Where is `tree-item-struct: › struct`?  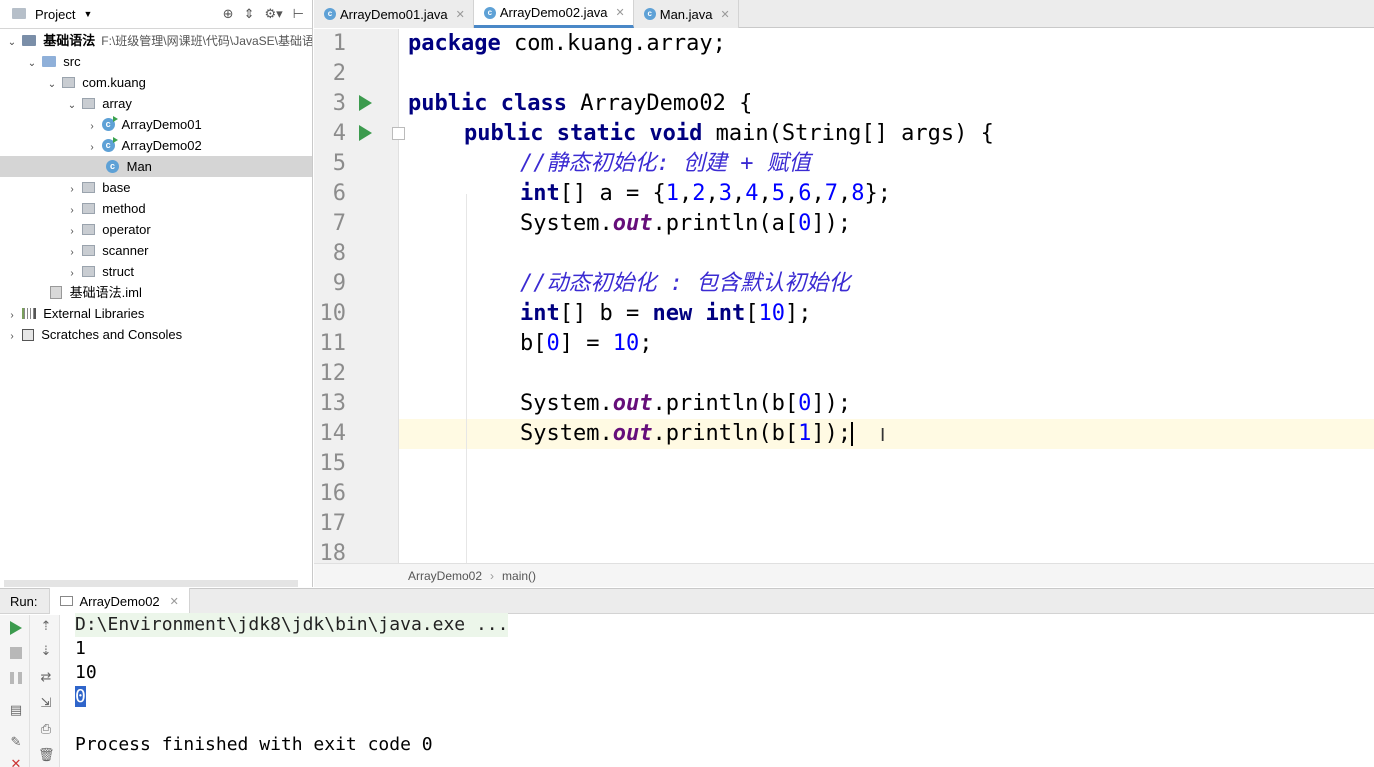 tree-item-struct: › struct is located at coordinates (156, 272).